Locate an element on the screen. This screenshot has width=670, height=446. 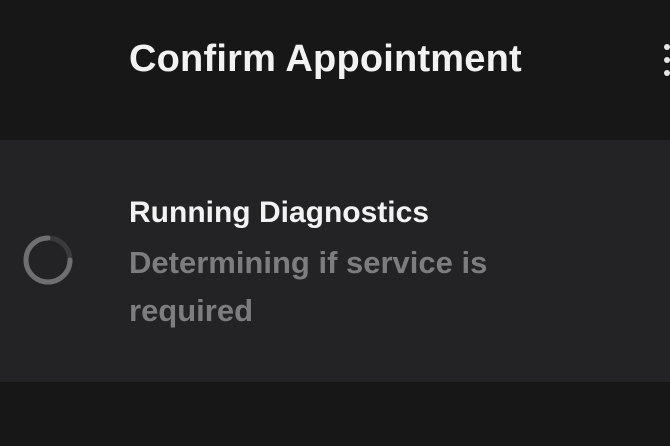
loading-spinner-icon is located at coordinates (48, 260).